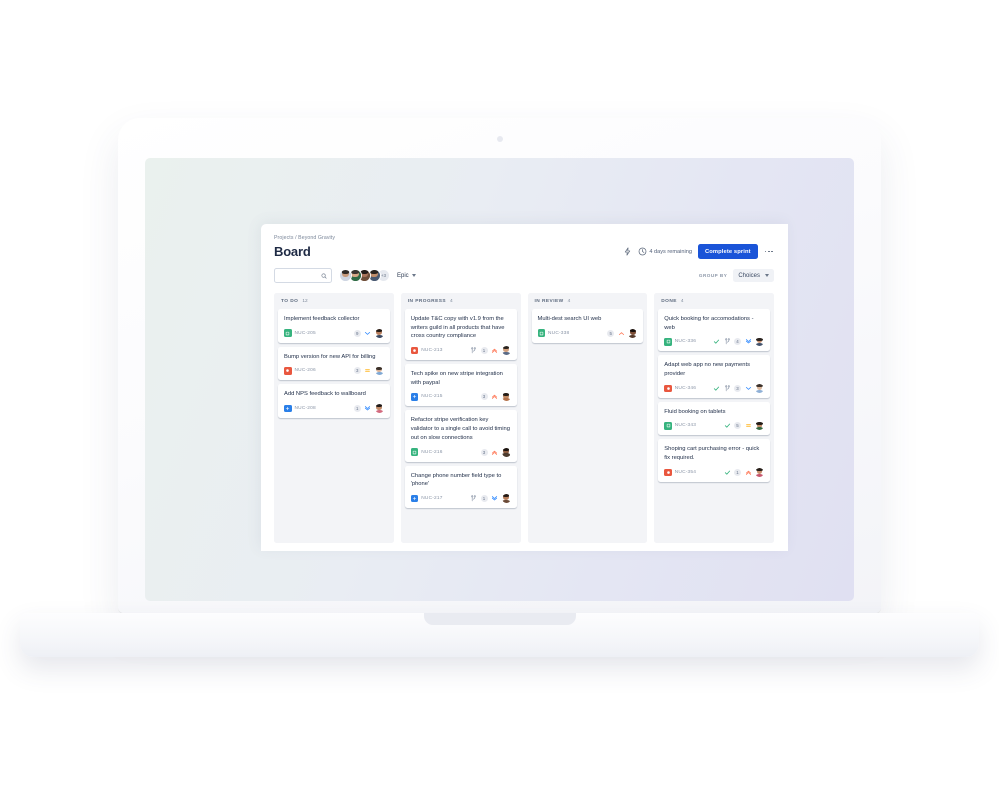 The image size is (999, 795). What do you see at coordinates (305, 370) in the screenshot?
I see `issue-key: NUC-206` at bounding box center [305, 370].